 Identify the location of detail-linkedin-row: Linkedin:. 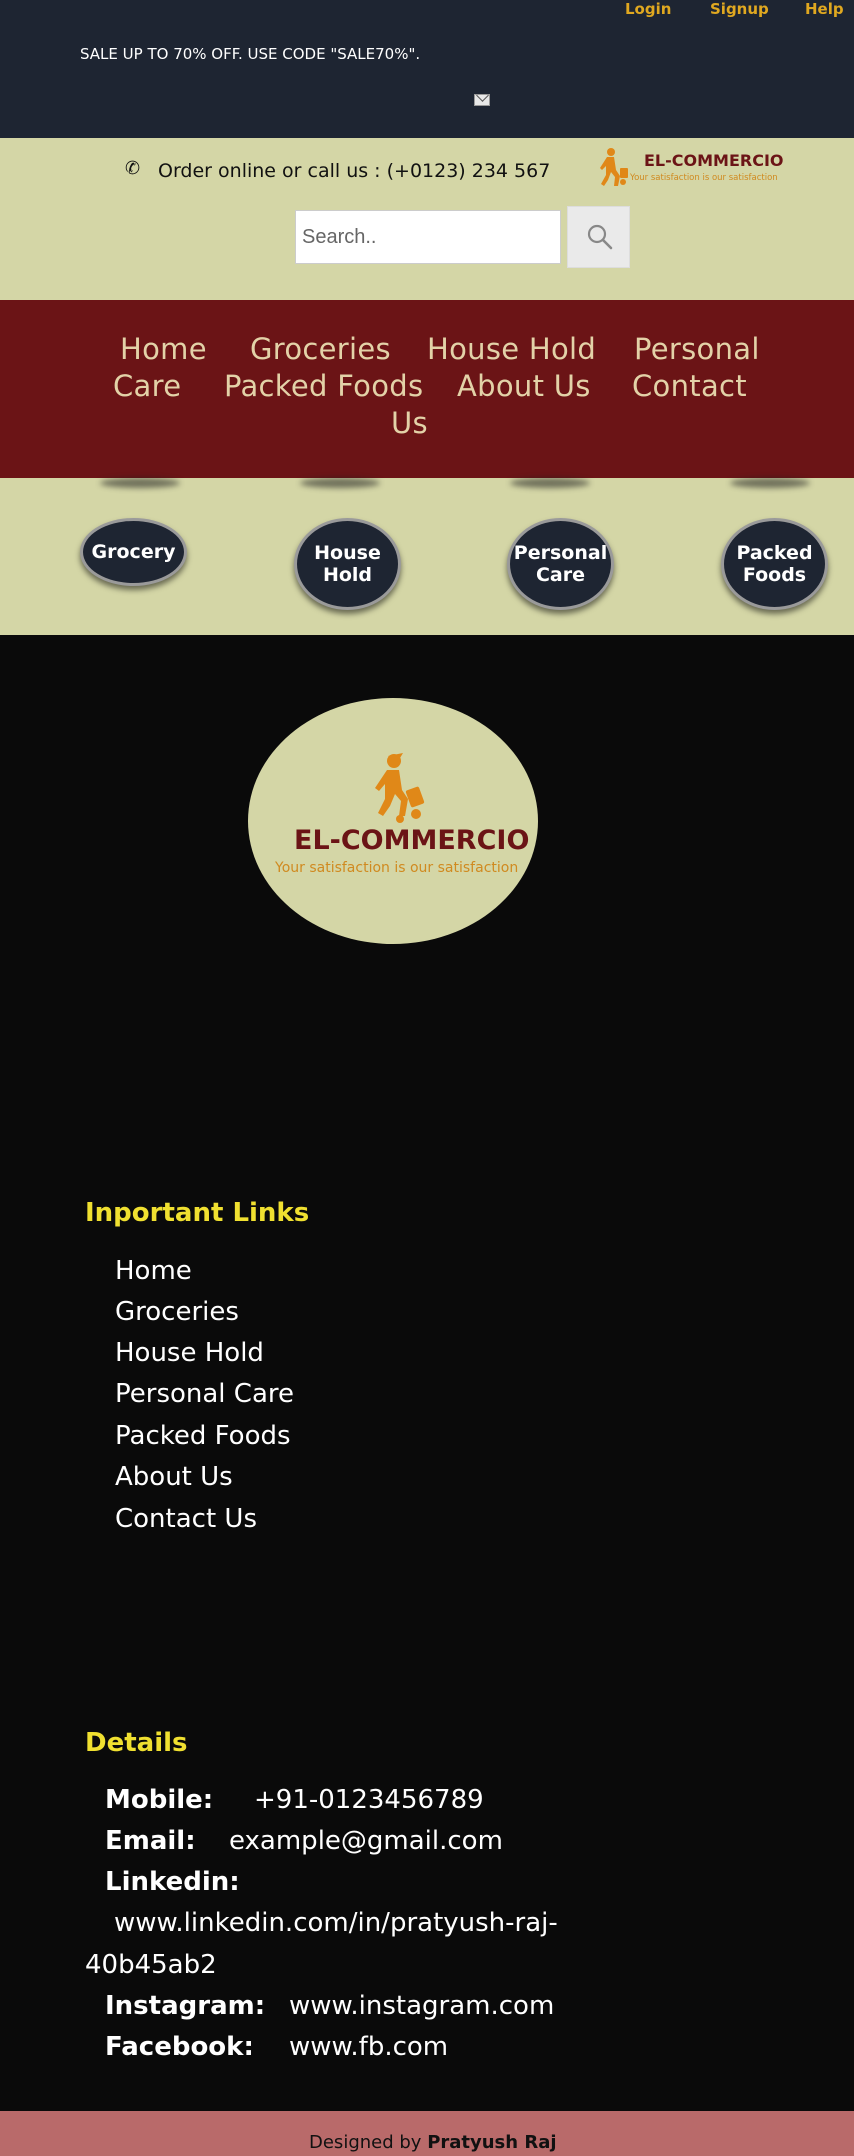
(172, 1882).